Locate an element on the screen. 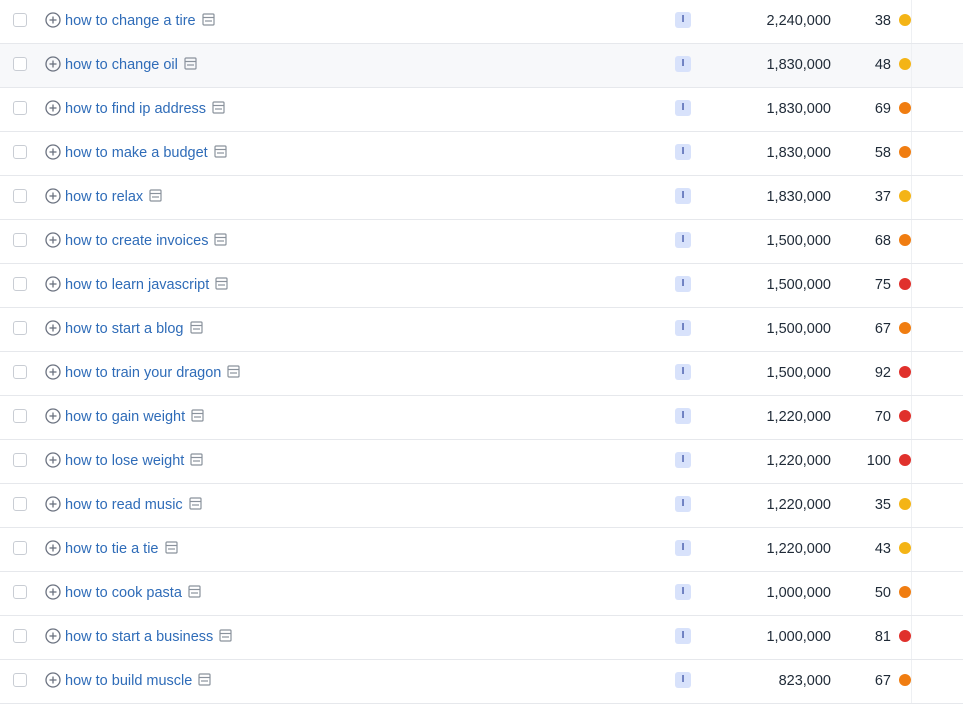 This screenshot has height=712, width=963. table-row: how to lose weight I 1,220,000 100 is located at coordinates (481, 462).